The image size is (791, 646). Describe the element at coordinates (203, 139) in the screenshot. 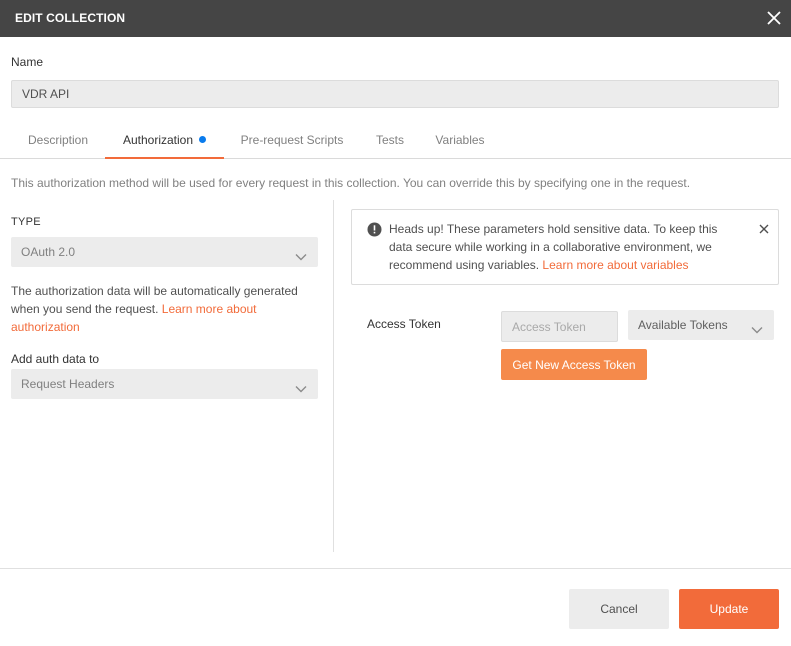

I see `unsaved-indicator-dot` at that location.